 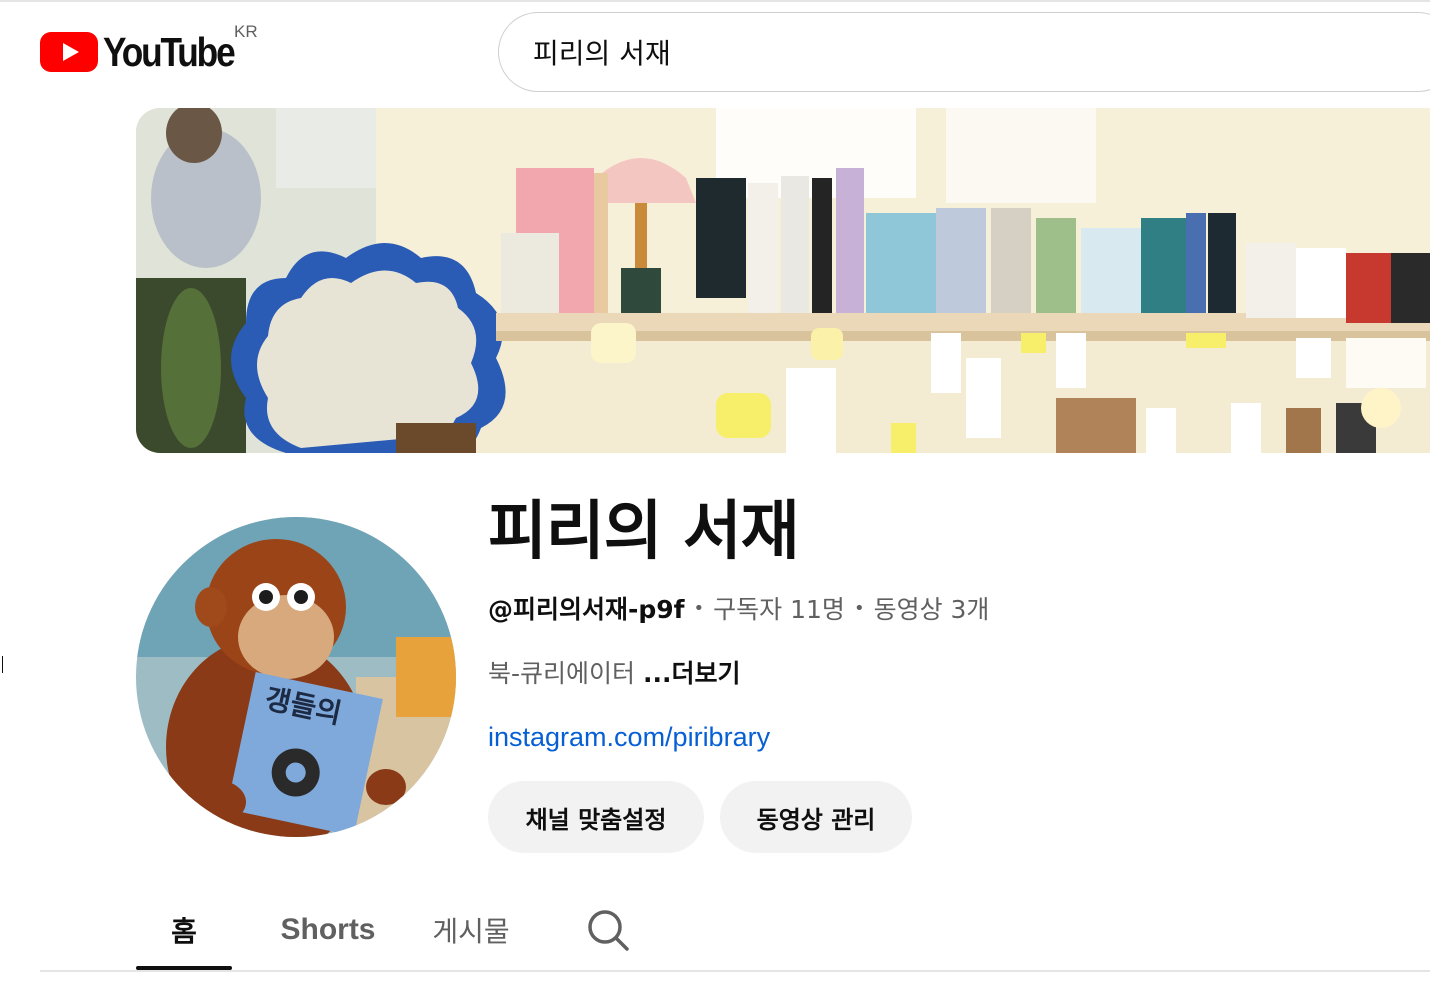 I want to click on tab-shorts: Shorts, so click(x=328, y=930).